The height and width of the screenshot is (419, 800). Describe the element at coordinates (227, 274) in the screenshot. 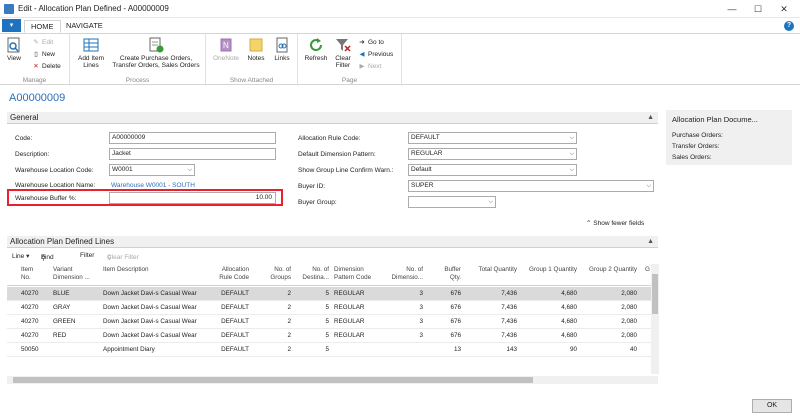

I see `col-alloc-rule: Allocation Rule Code` at that location.